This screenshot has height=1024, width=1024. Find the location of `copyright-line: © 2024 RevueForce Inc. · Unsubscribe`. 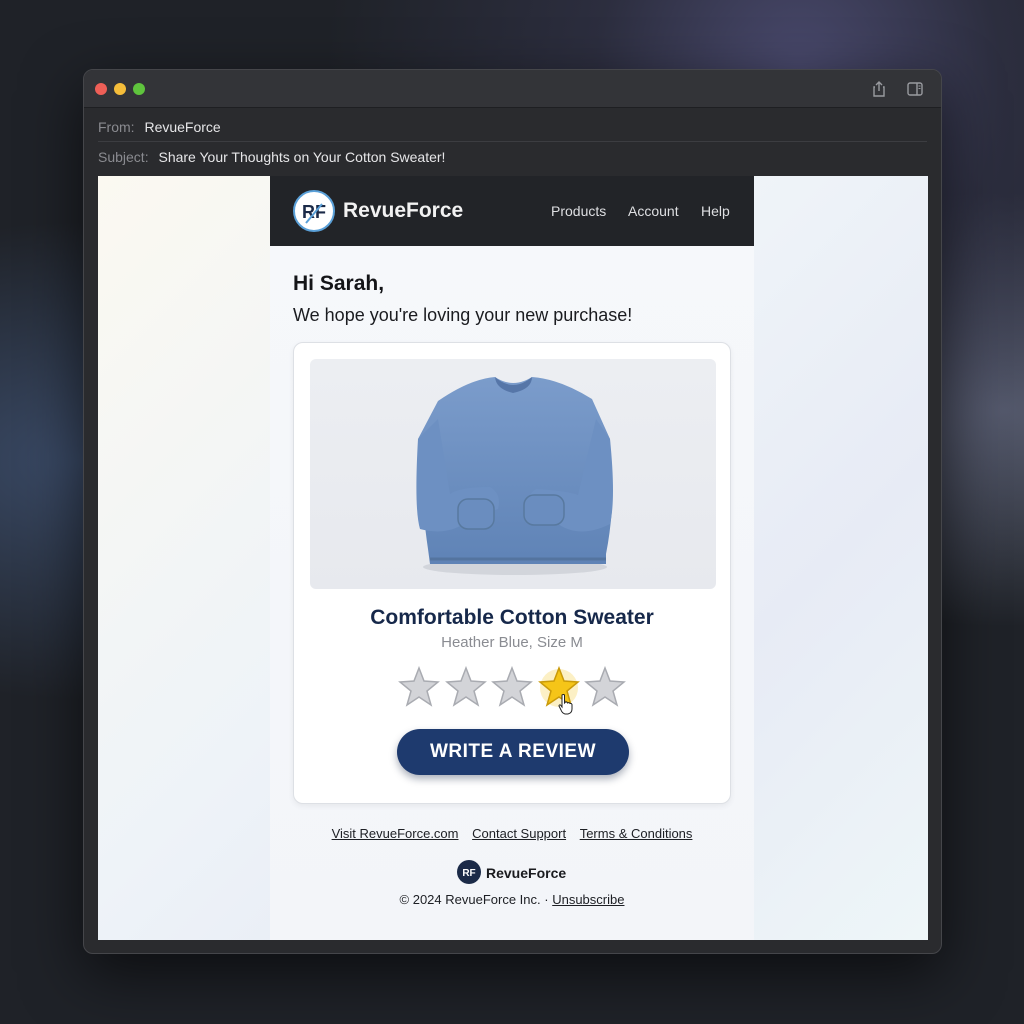

copyright-line: © 2024 RevueForce Inc. · Unsubscribe is located at coordinates (512, 899).